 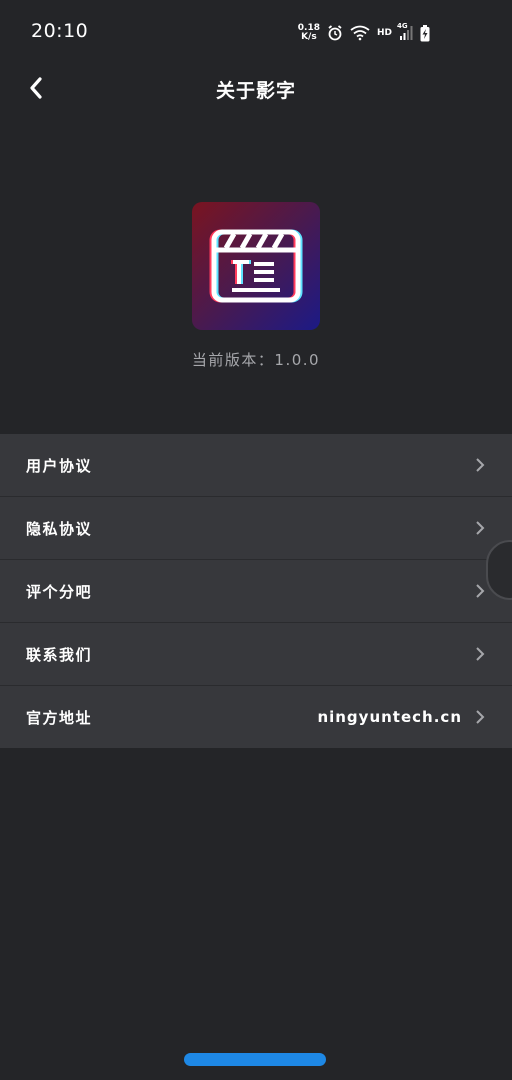 What do you see at coordinates (309, 37) in the screenshot?
I see `network-speed-unit: K/s` at bounding box center [309, 37].